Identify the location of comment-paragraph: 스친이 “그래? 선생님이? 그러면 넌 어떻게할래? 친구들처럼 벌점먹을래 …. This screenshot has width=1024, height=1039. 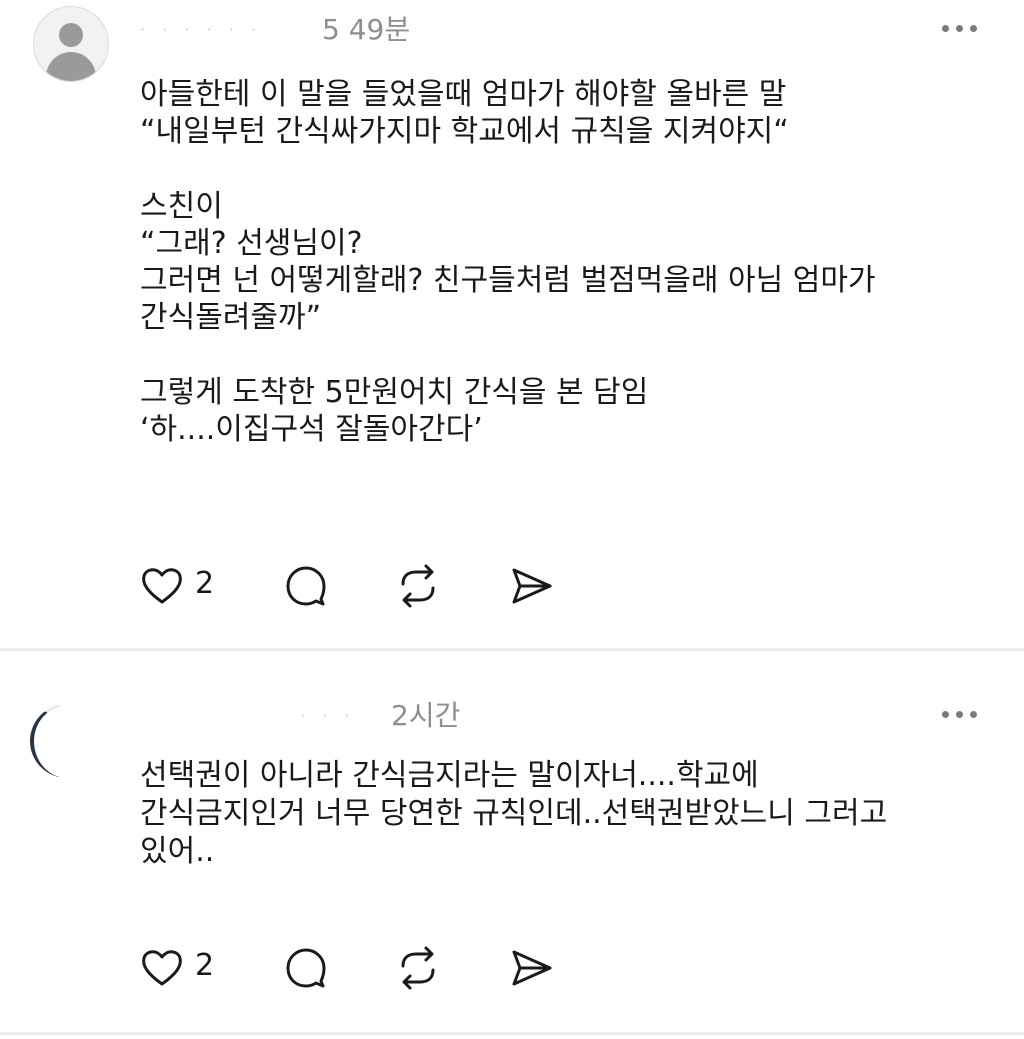
(508, 262).